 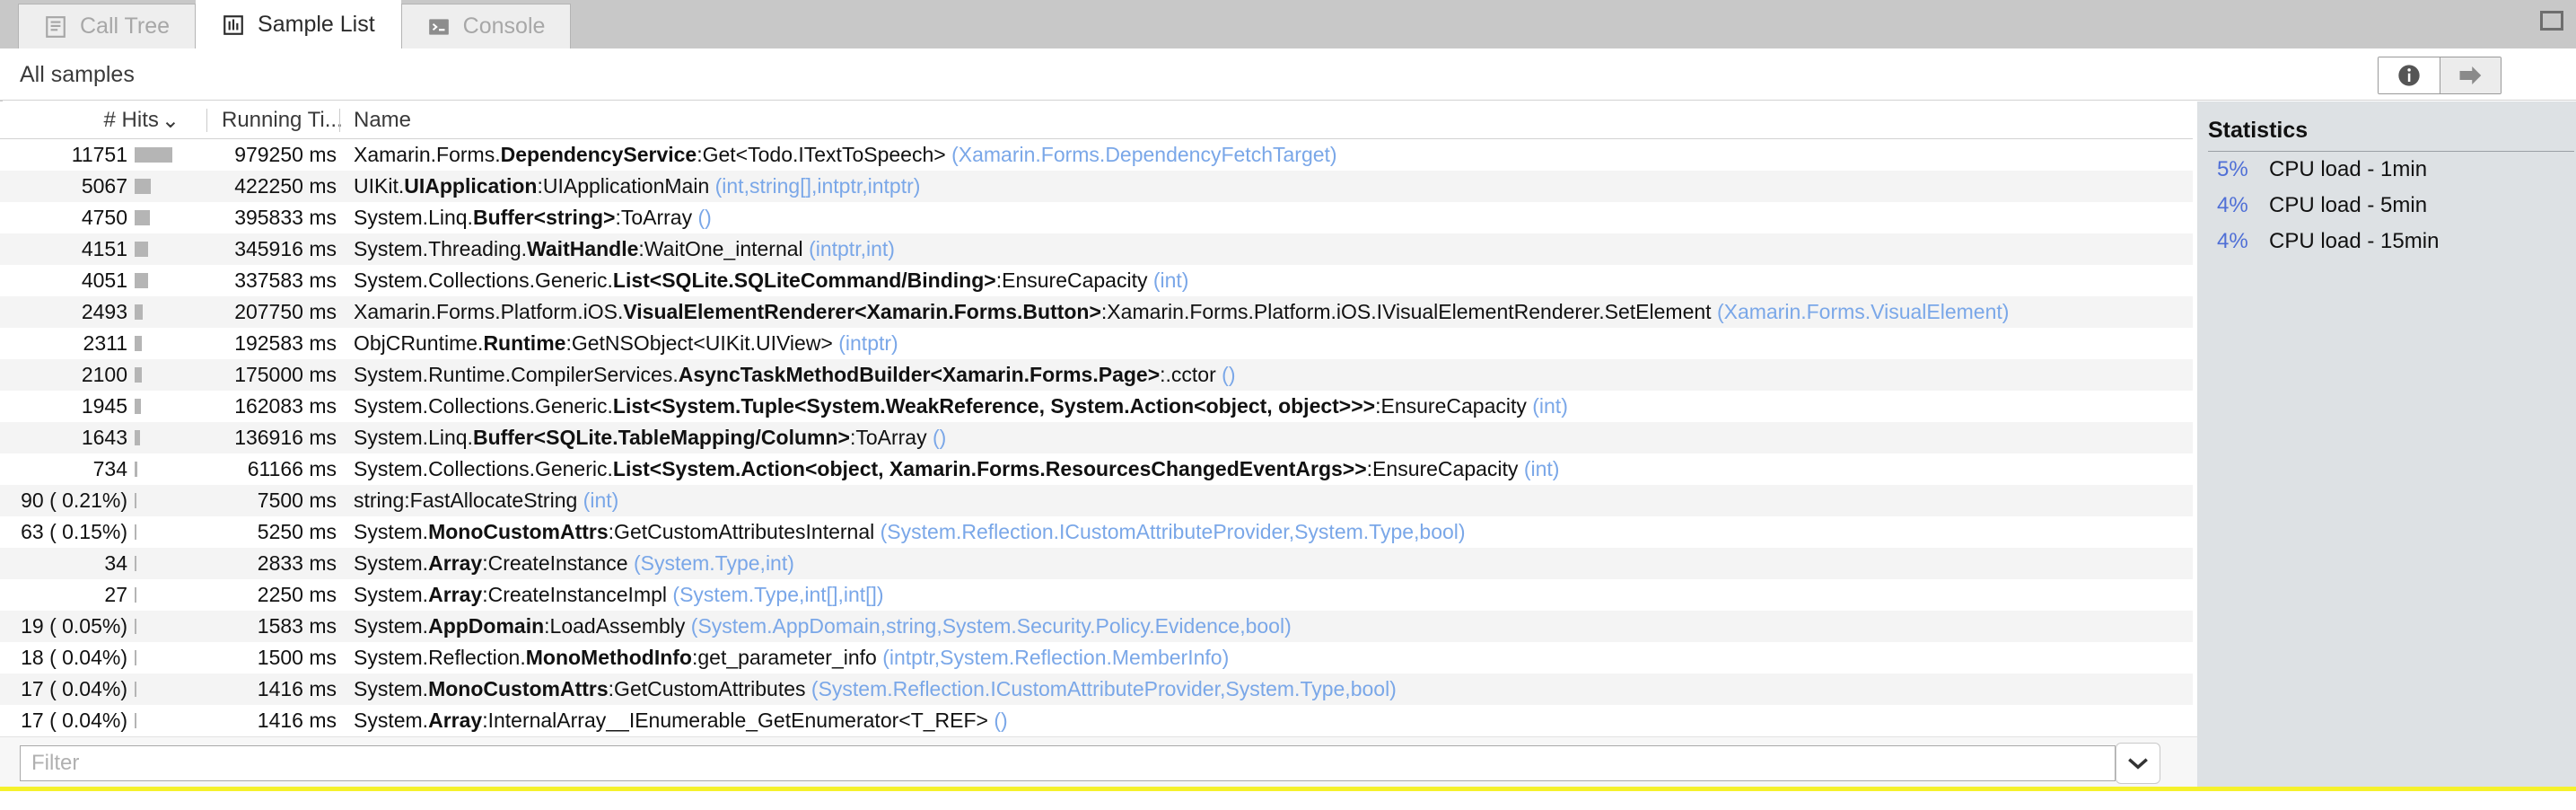 I want to click on column-header-hits-label: # Hits, so click(x=131, y=120).